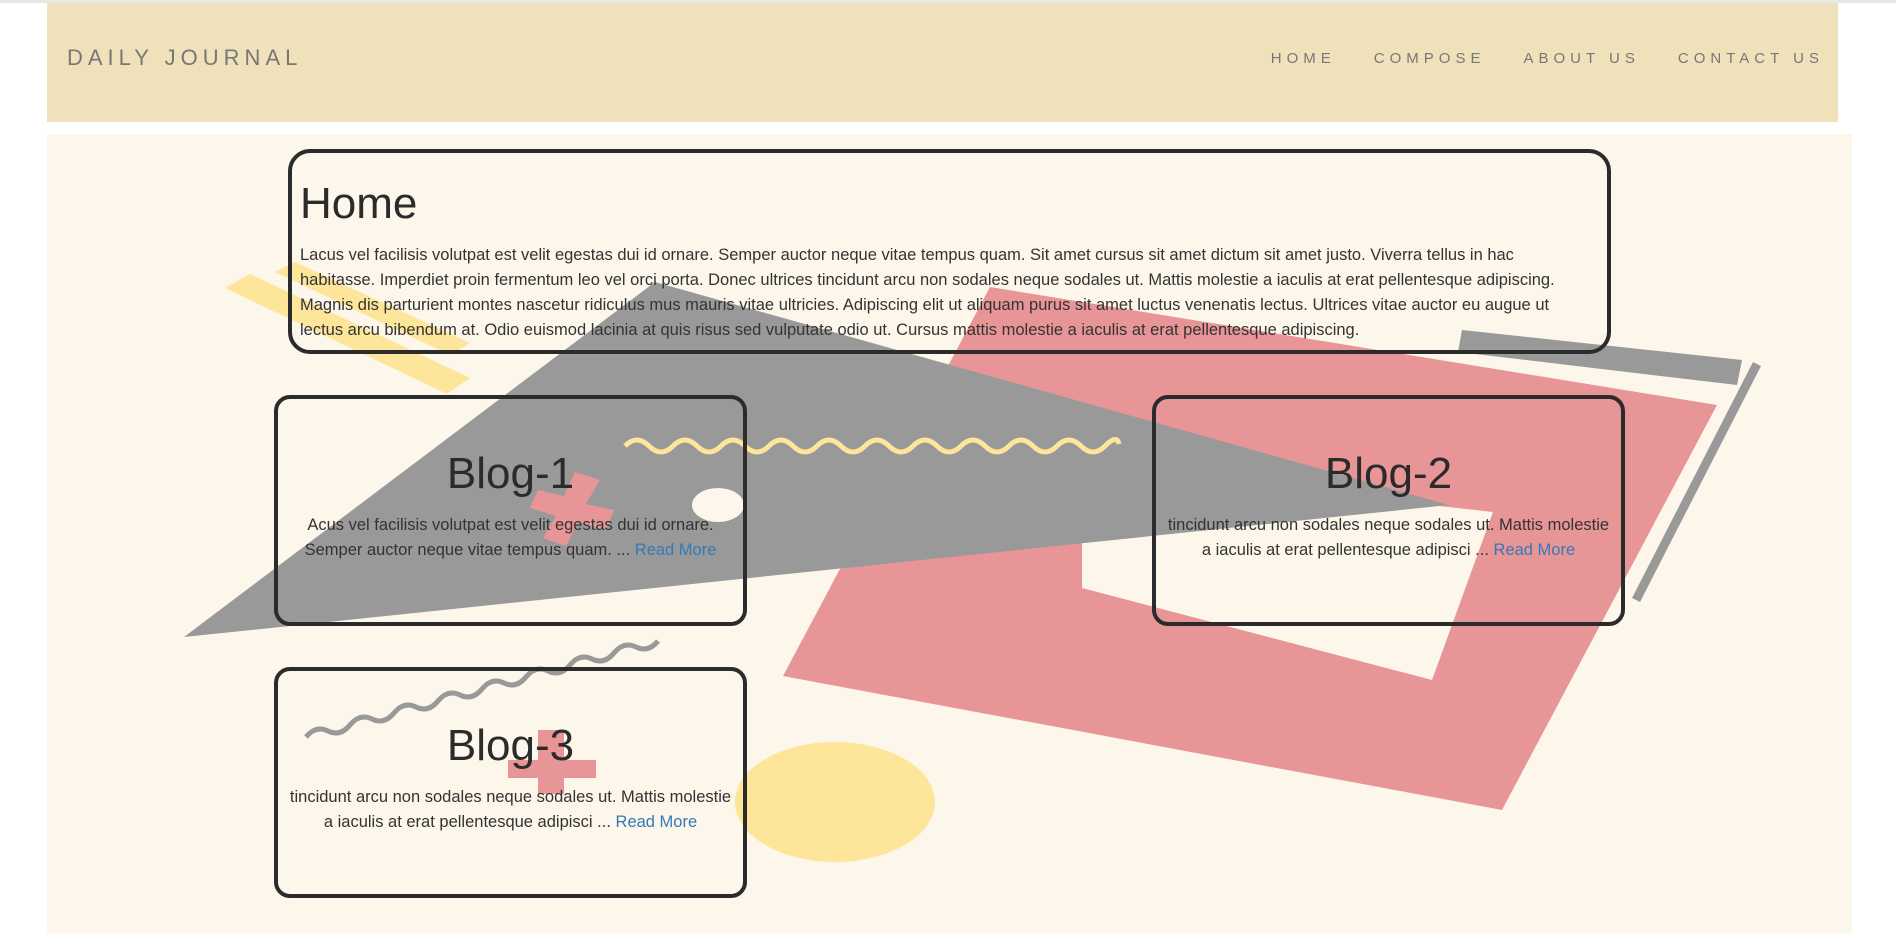 This screenshot has height=933, width=1896. What do you see at coordinates (1388, 473) in the screenshot?
I see `blog-title: Blog-2` at bounding box center [1388, 473].